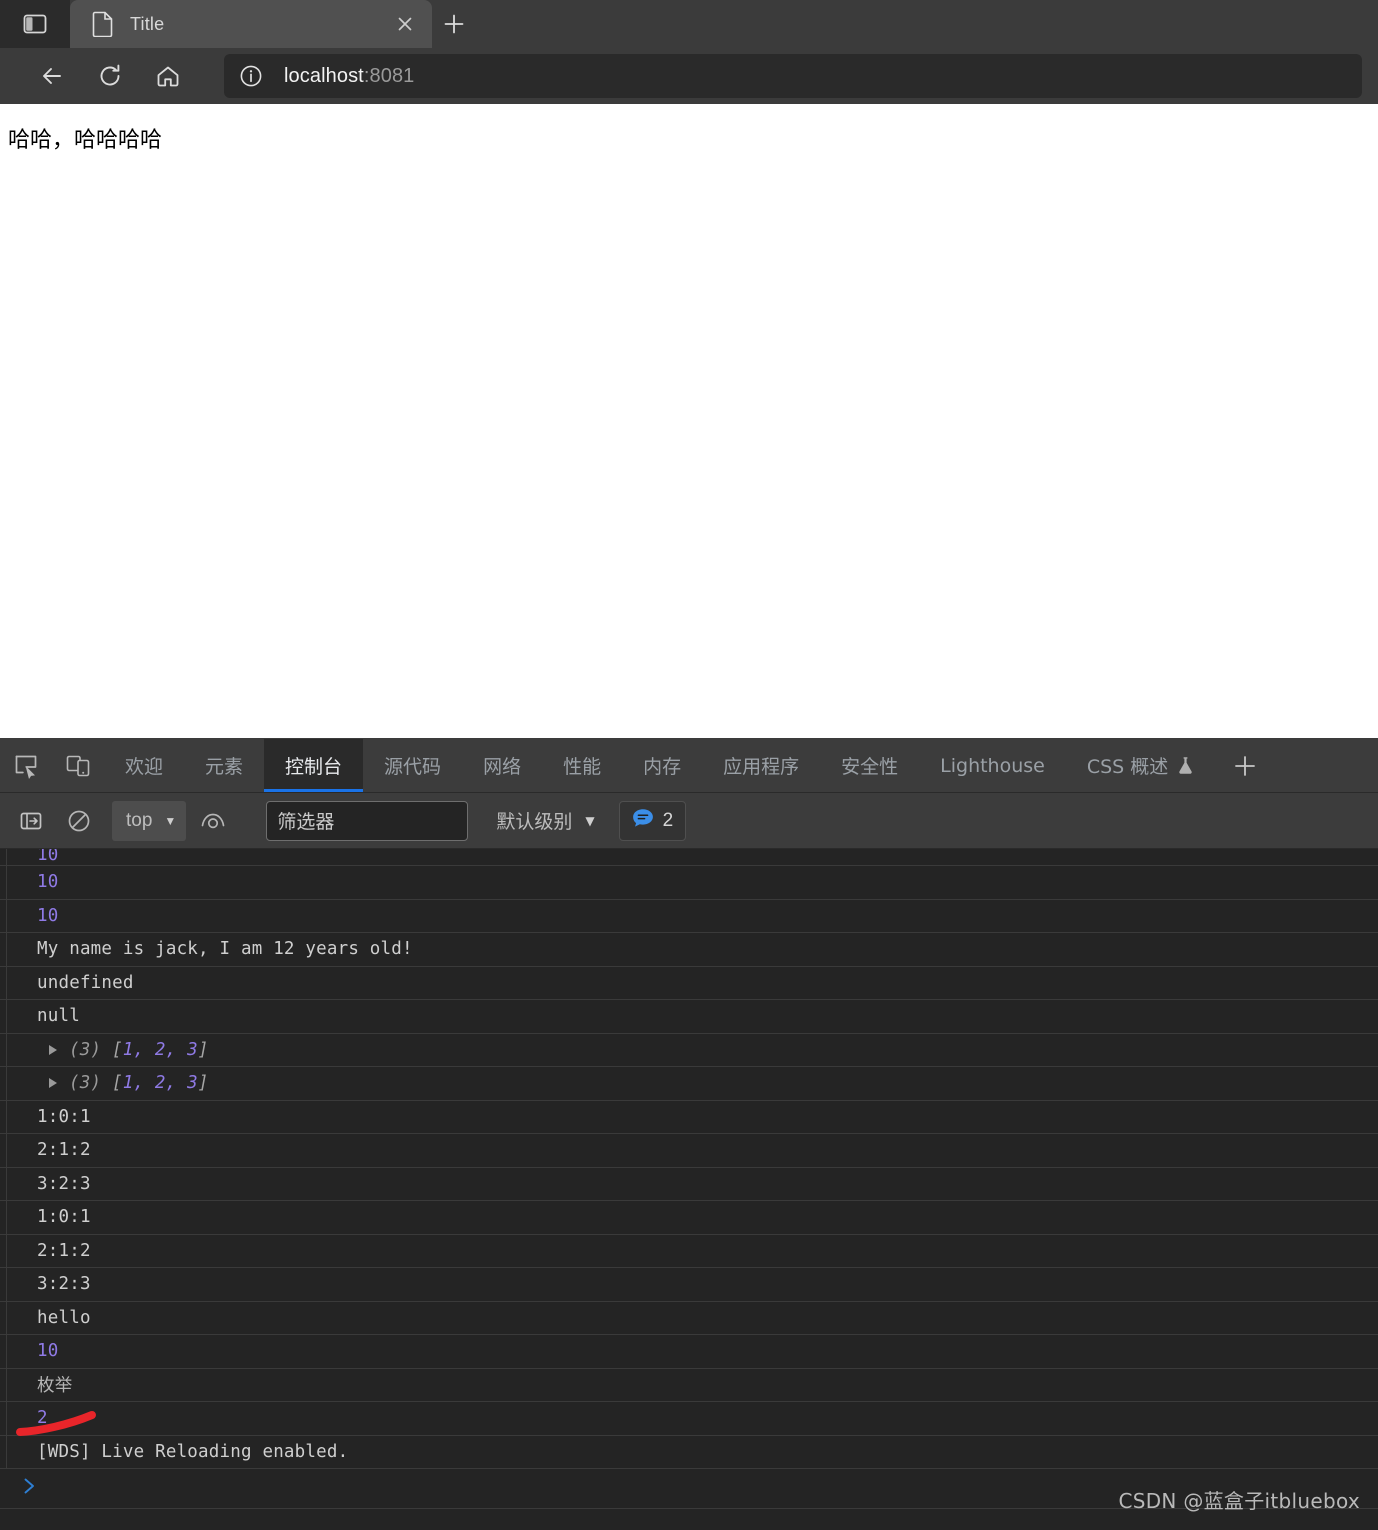 Image resolution: width=1378 pixels, height=1530 pixels. I want to click on tab-memory: 内存, so click(662, 765).